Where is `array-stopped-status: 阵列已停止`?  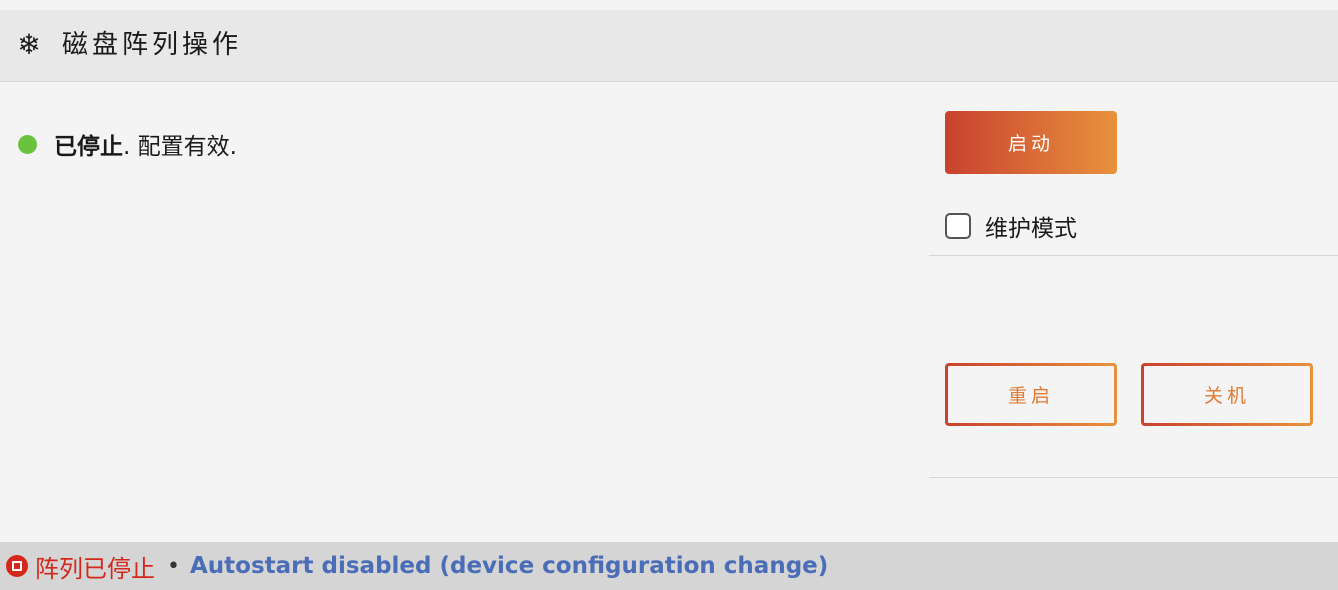
array-stopped-status: 阵列已停止 is located at coordinates (95, 568).